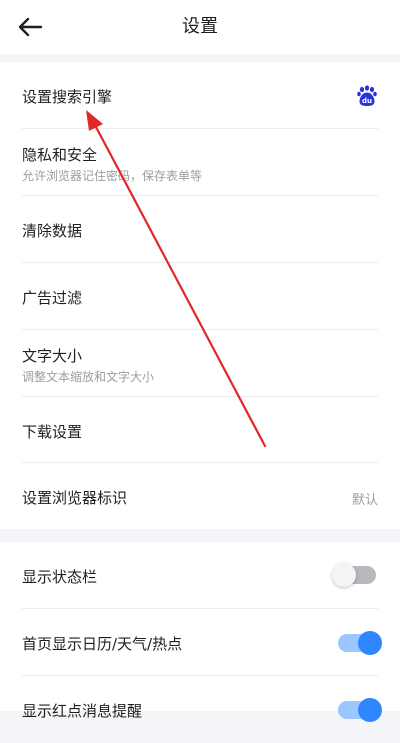  What do you see at coordinates (52, 432) in the screenshot?
I see `setting-label: 下载设置` at bounding box center [52, 432].